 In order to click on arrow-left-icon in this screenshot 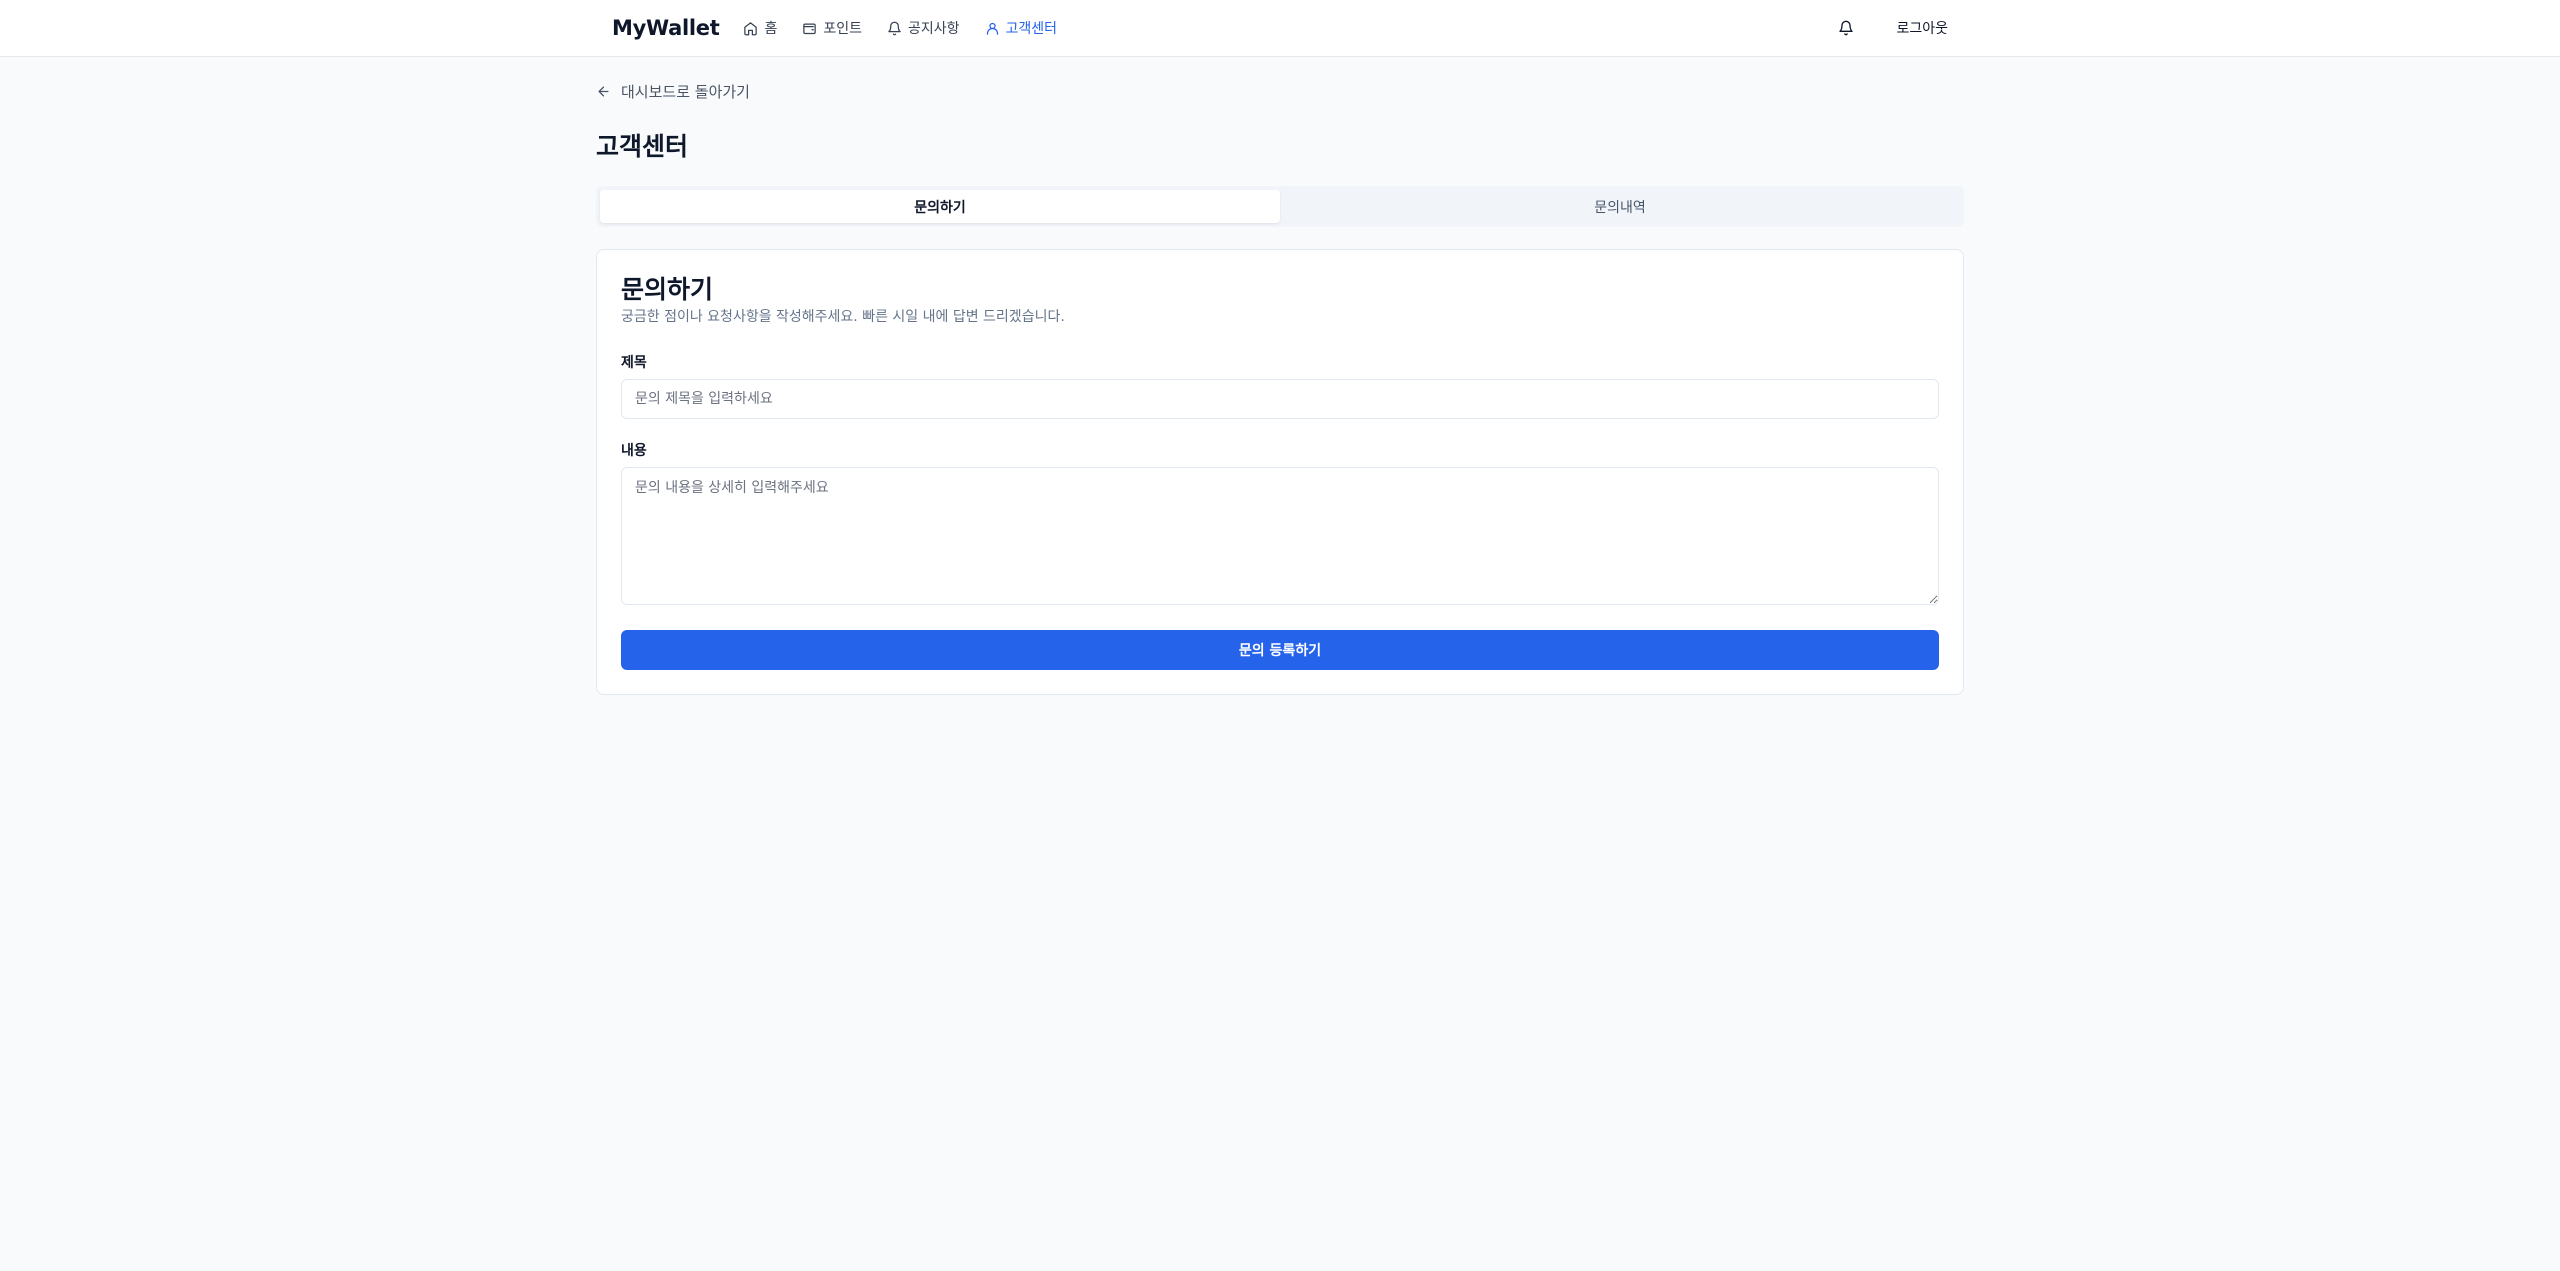, I will do `click(603, 91)`.